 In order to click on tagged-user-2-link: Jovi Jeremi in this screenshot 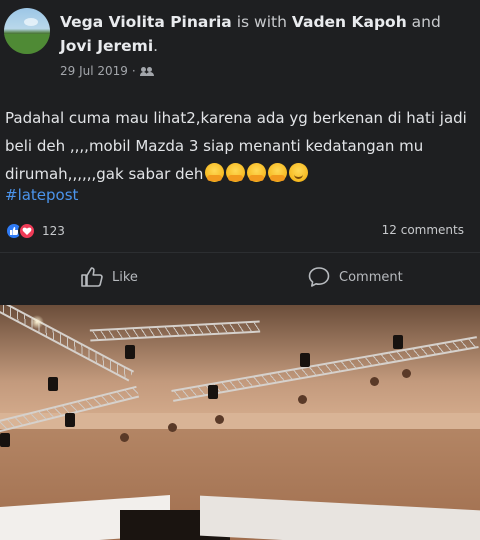, I will do `click(106, 46)`.